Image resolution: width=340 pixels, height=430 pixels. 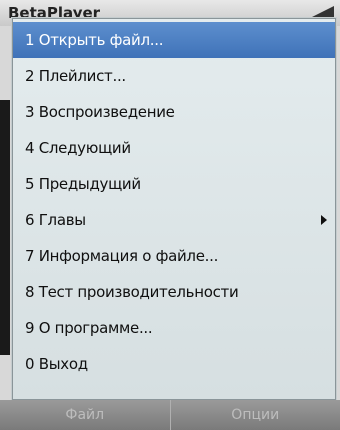 I want to click on menu-item-previous: 5 Предыдущий, so click(x=174, y=184).